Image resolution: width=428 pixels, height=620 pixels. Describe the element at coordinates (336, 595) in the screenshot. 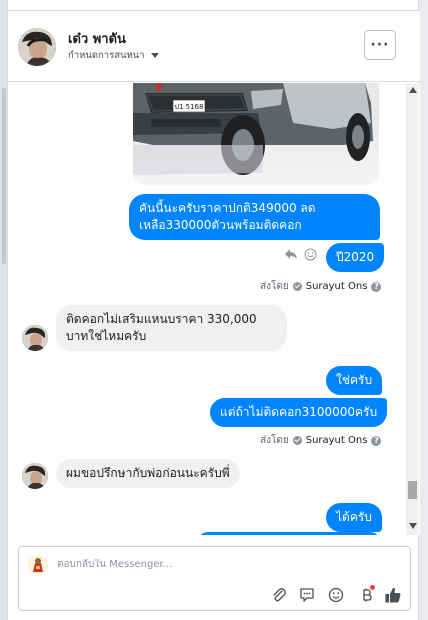

I see `emoji-icon` at that location.